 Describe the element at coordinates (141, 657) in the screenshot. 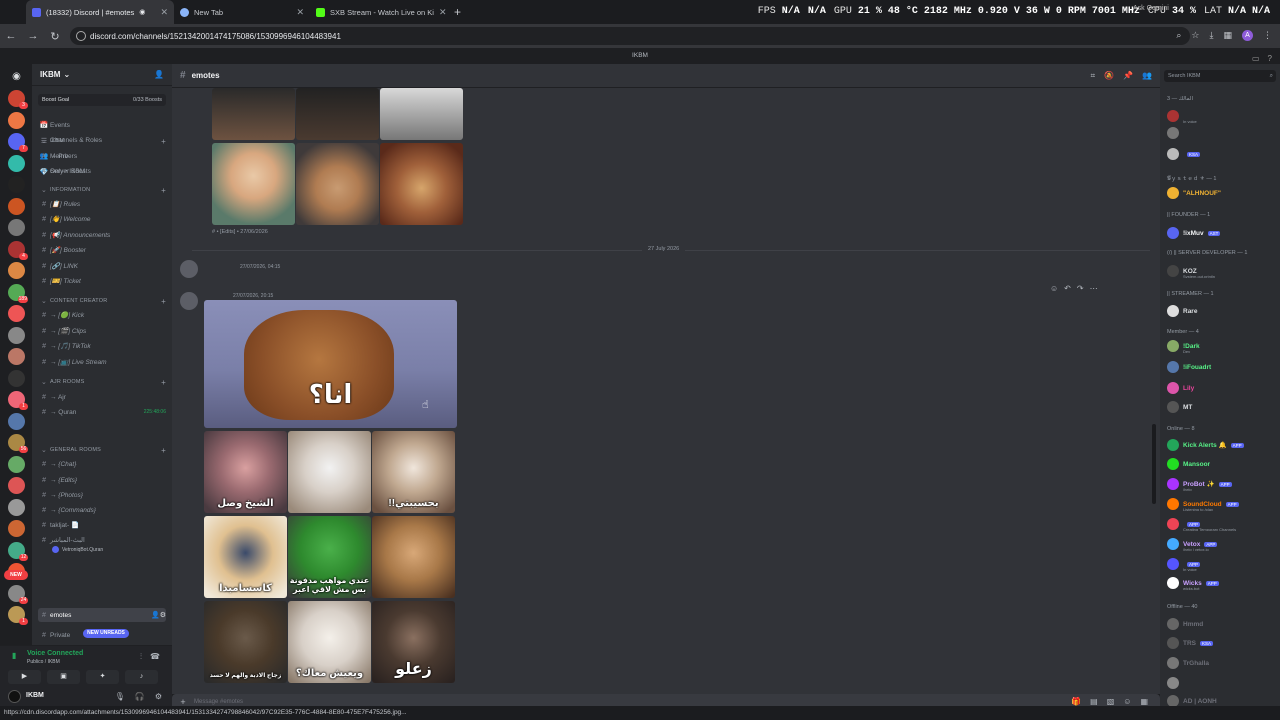

I see `noise-suppression-icon: ⫶` at that location.